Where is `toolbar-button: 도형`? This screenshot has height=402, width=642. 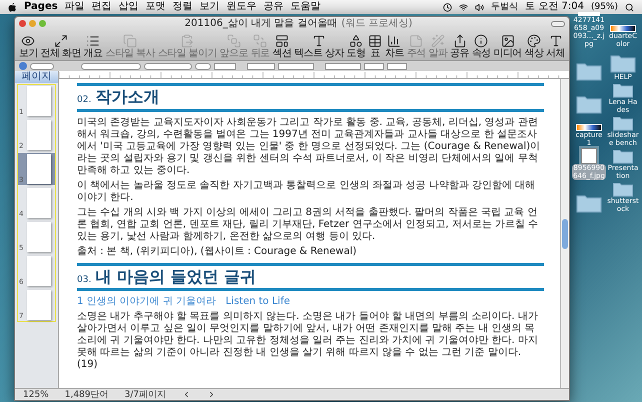 toolbar-button: 도형 is located at coordinates (356, 46).